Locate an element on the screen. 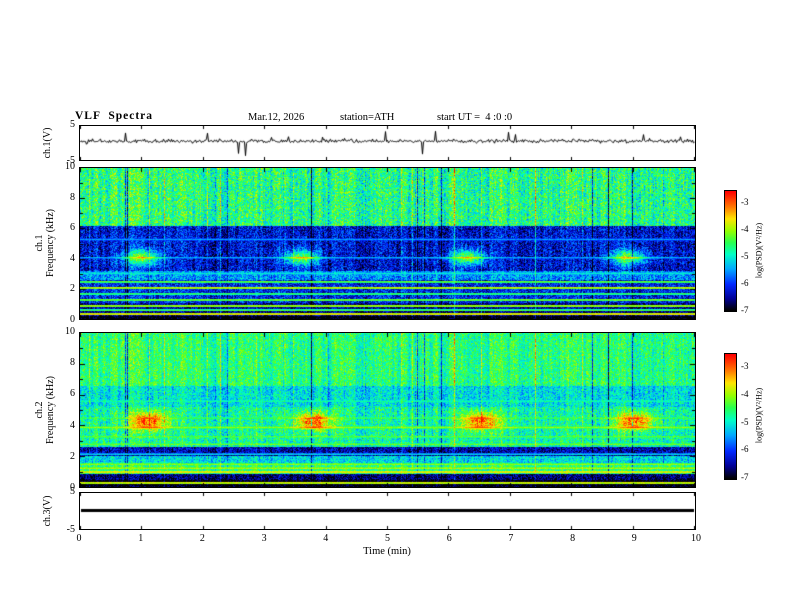  figure-title: VLF Spectra is located at coordinates (114, 116).